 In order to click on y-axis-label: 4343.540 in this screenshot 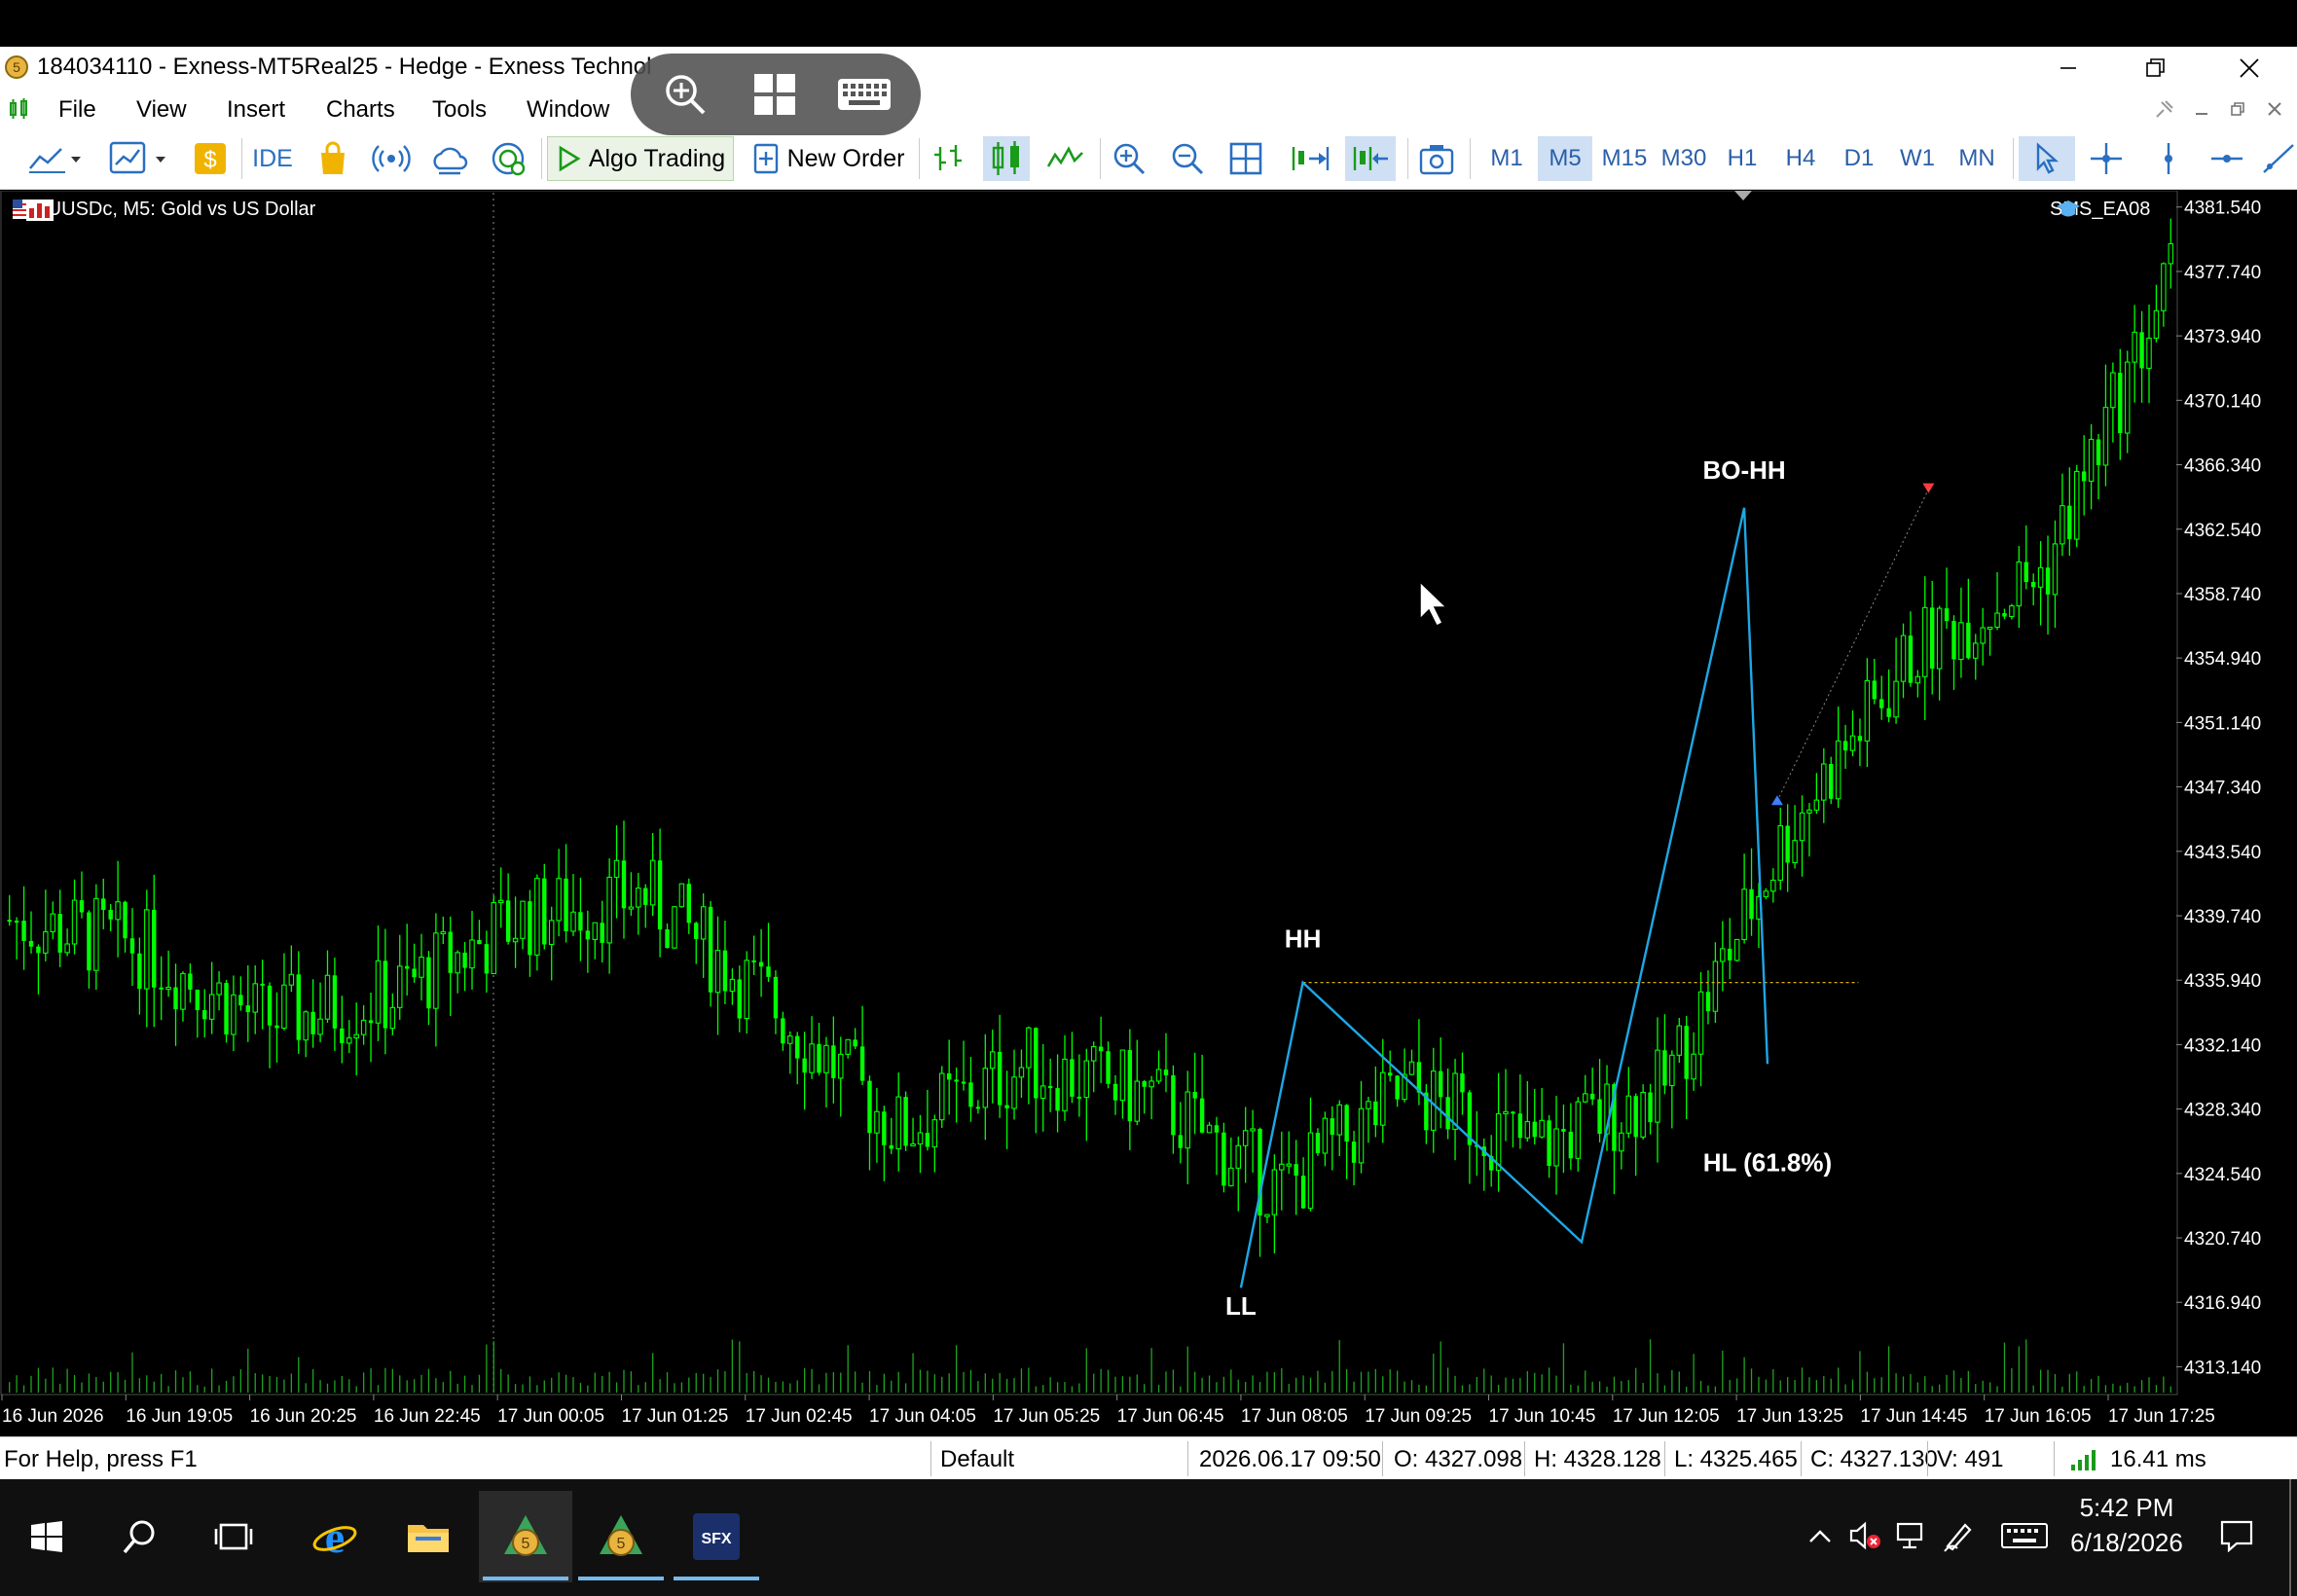, I will do `click(2222, 853)`.